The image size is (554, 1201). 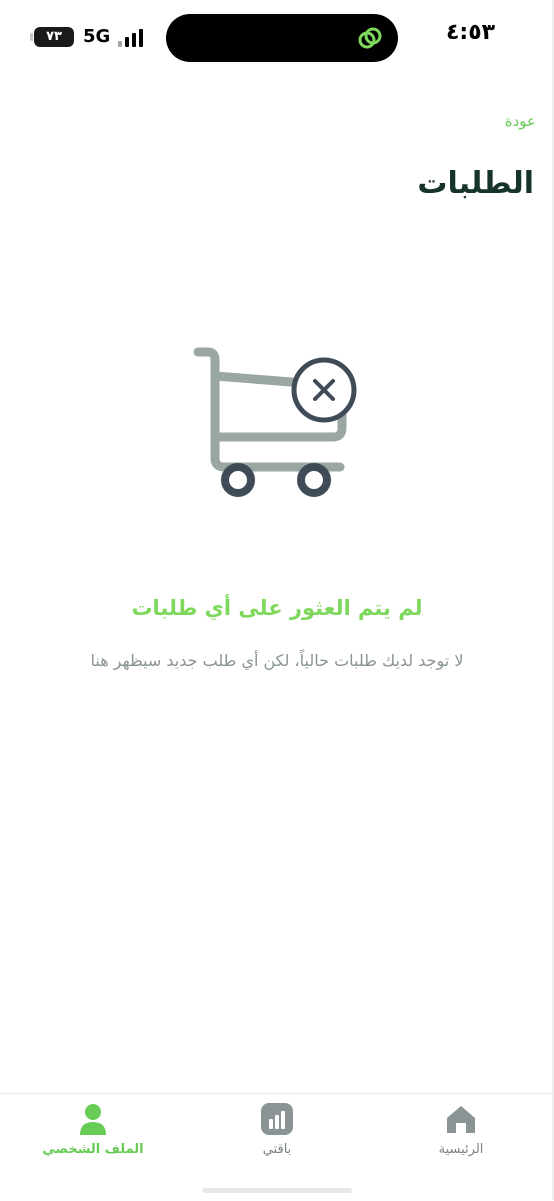 What do you see at coordinates (93, 1149) in the screenshot?
I see `nav-label-profile: الملف الشخصي` at bounding box center [93, 1149].